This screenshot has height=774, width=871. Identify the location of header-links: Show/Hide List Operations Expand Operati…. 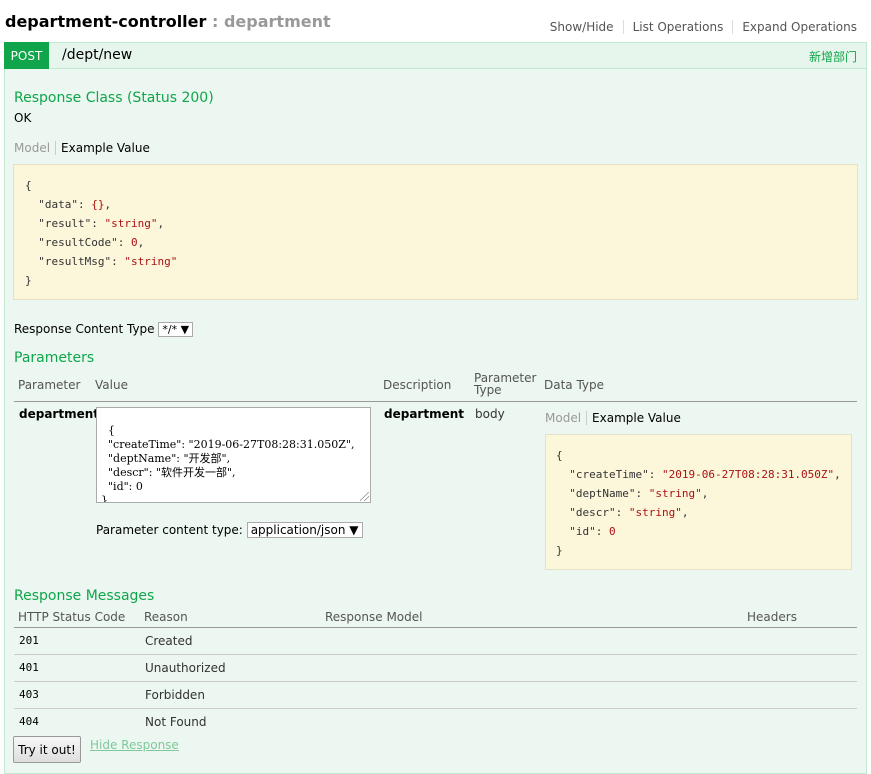
(699, 27).